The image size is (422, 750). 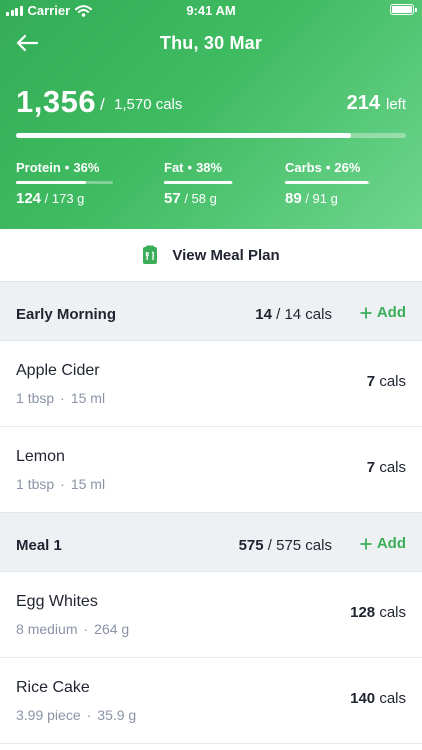 I want to click on meal-section-calories: 575 / 575 cals, so click(x=285, y=545).